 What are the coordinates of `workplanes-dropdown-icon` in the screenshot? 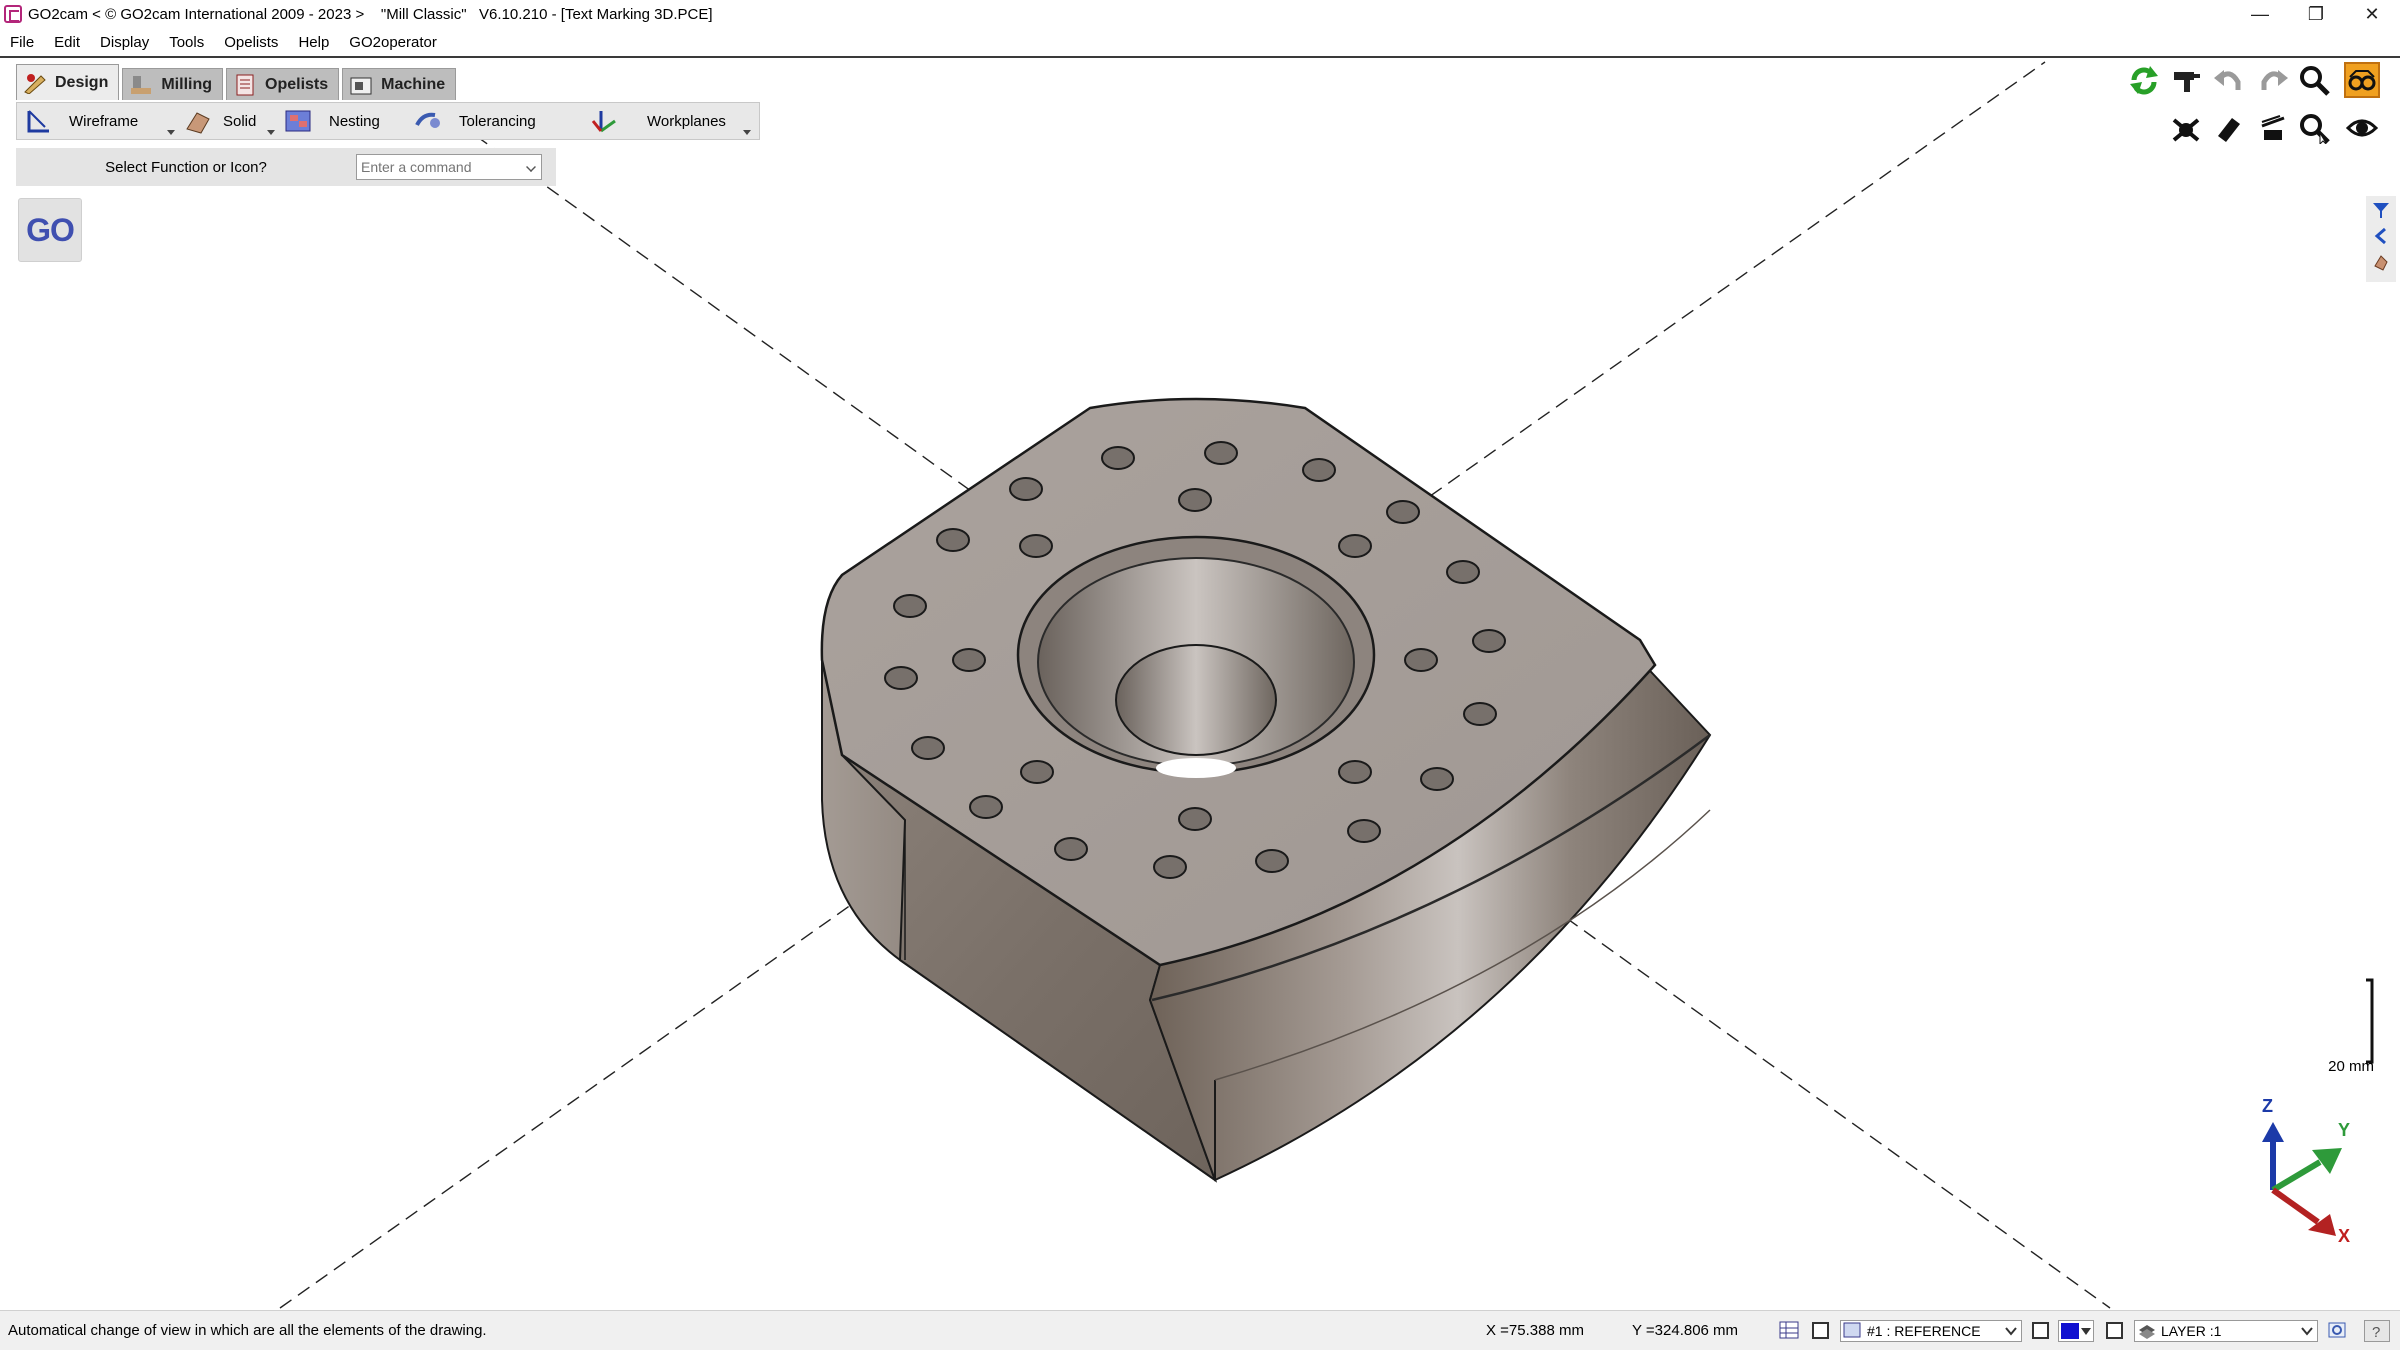 It's located at (747, 132).